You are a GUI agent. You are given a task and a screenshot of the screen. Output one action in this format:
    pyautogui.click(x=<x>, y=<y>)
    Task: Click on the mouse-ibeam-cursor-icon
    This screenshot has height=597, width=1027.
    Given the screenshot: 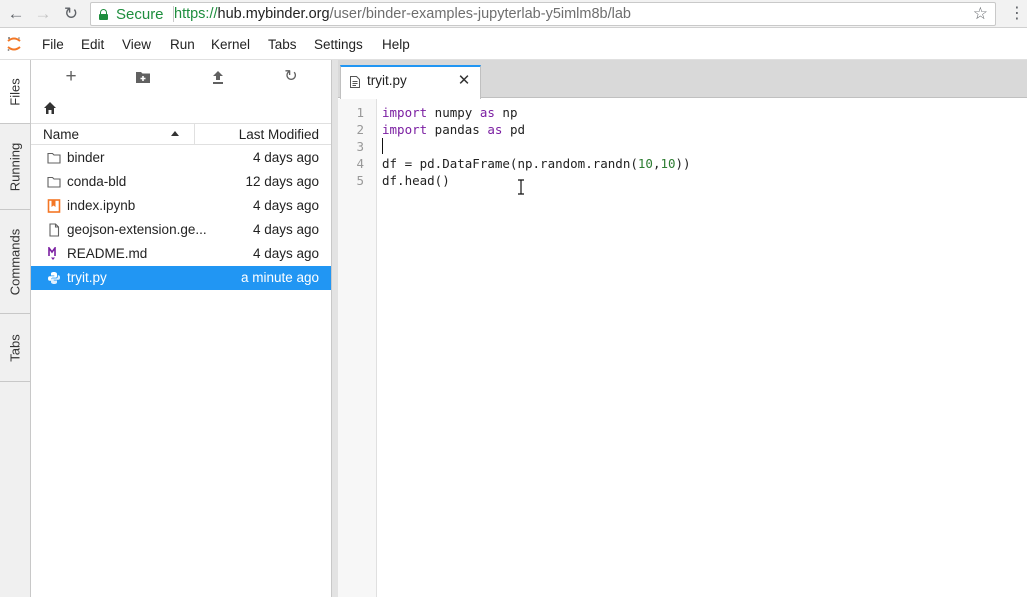 What is the action you would take?
    pyautogui.click(x=521, y=187)
    